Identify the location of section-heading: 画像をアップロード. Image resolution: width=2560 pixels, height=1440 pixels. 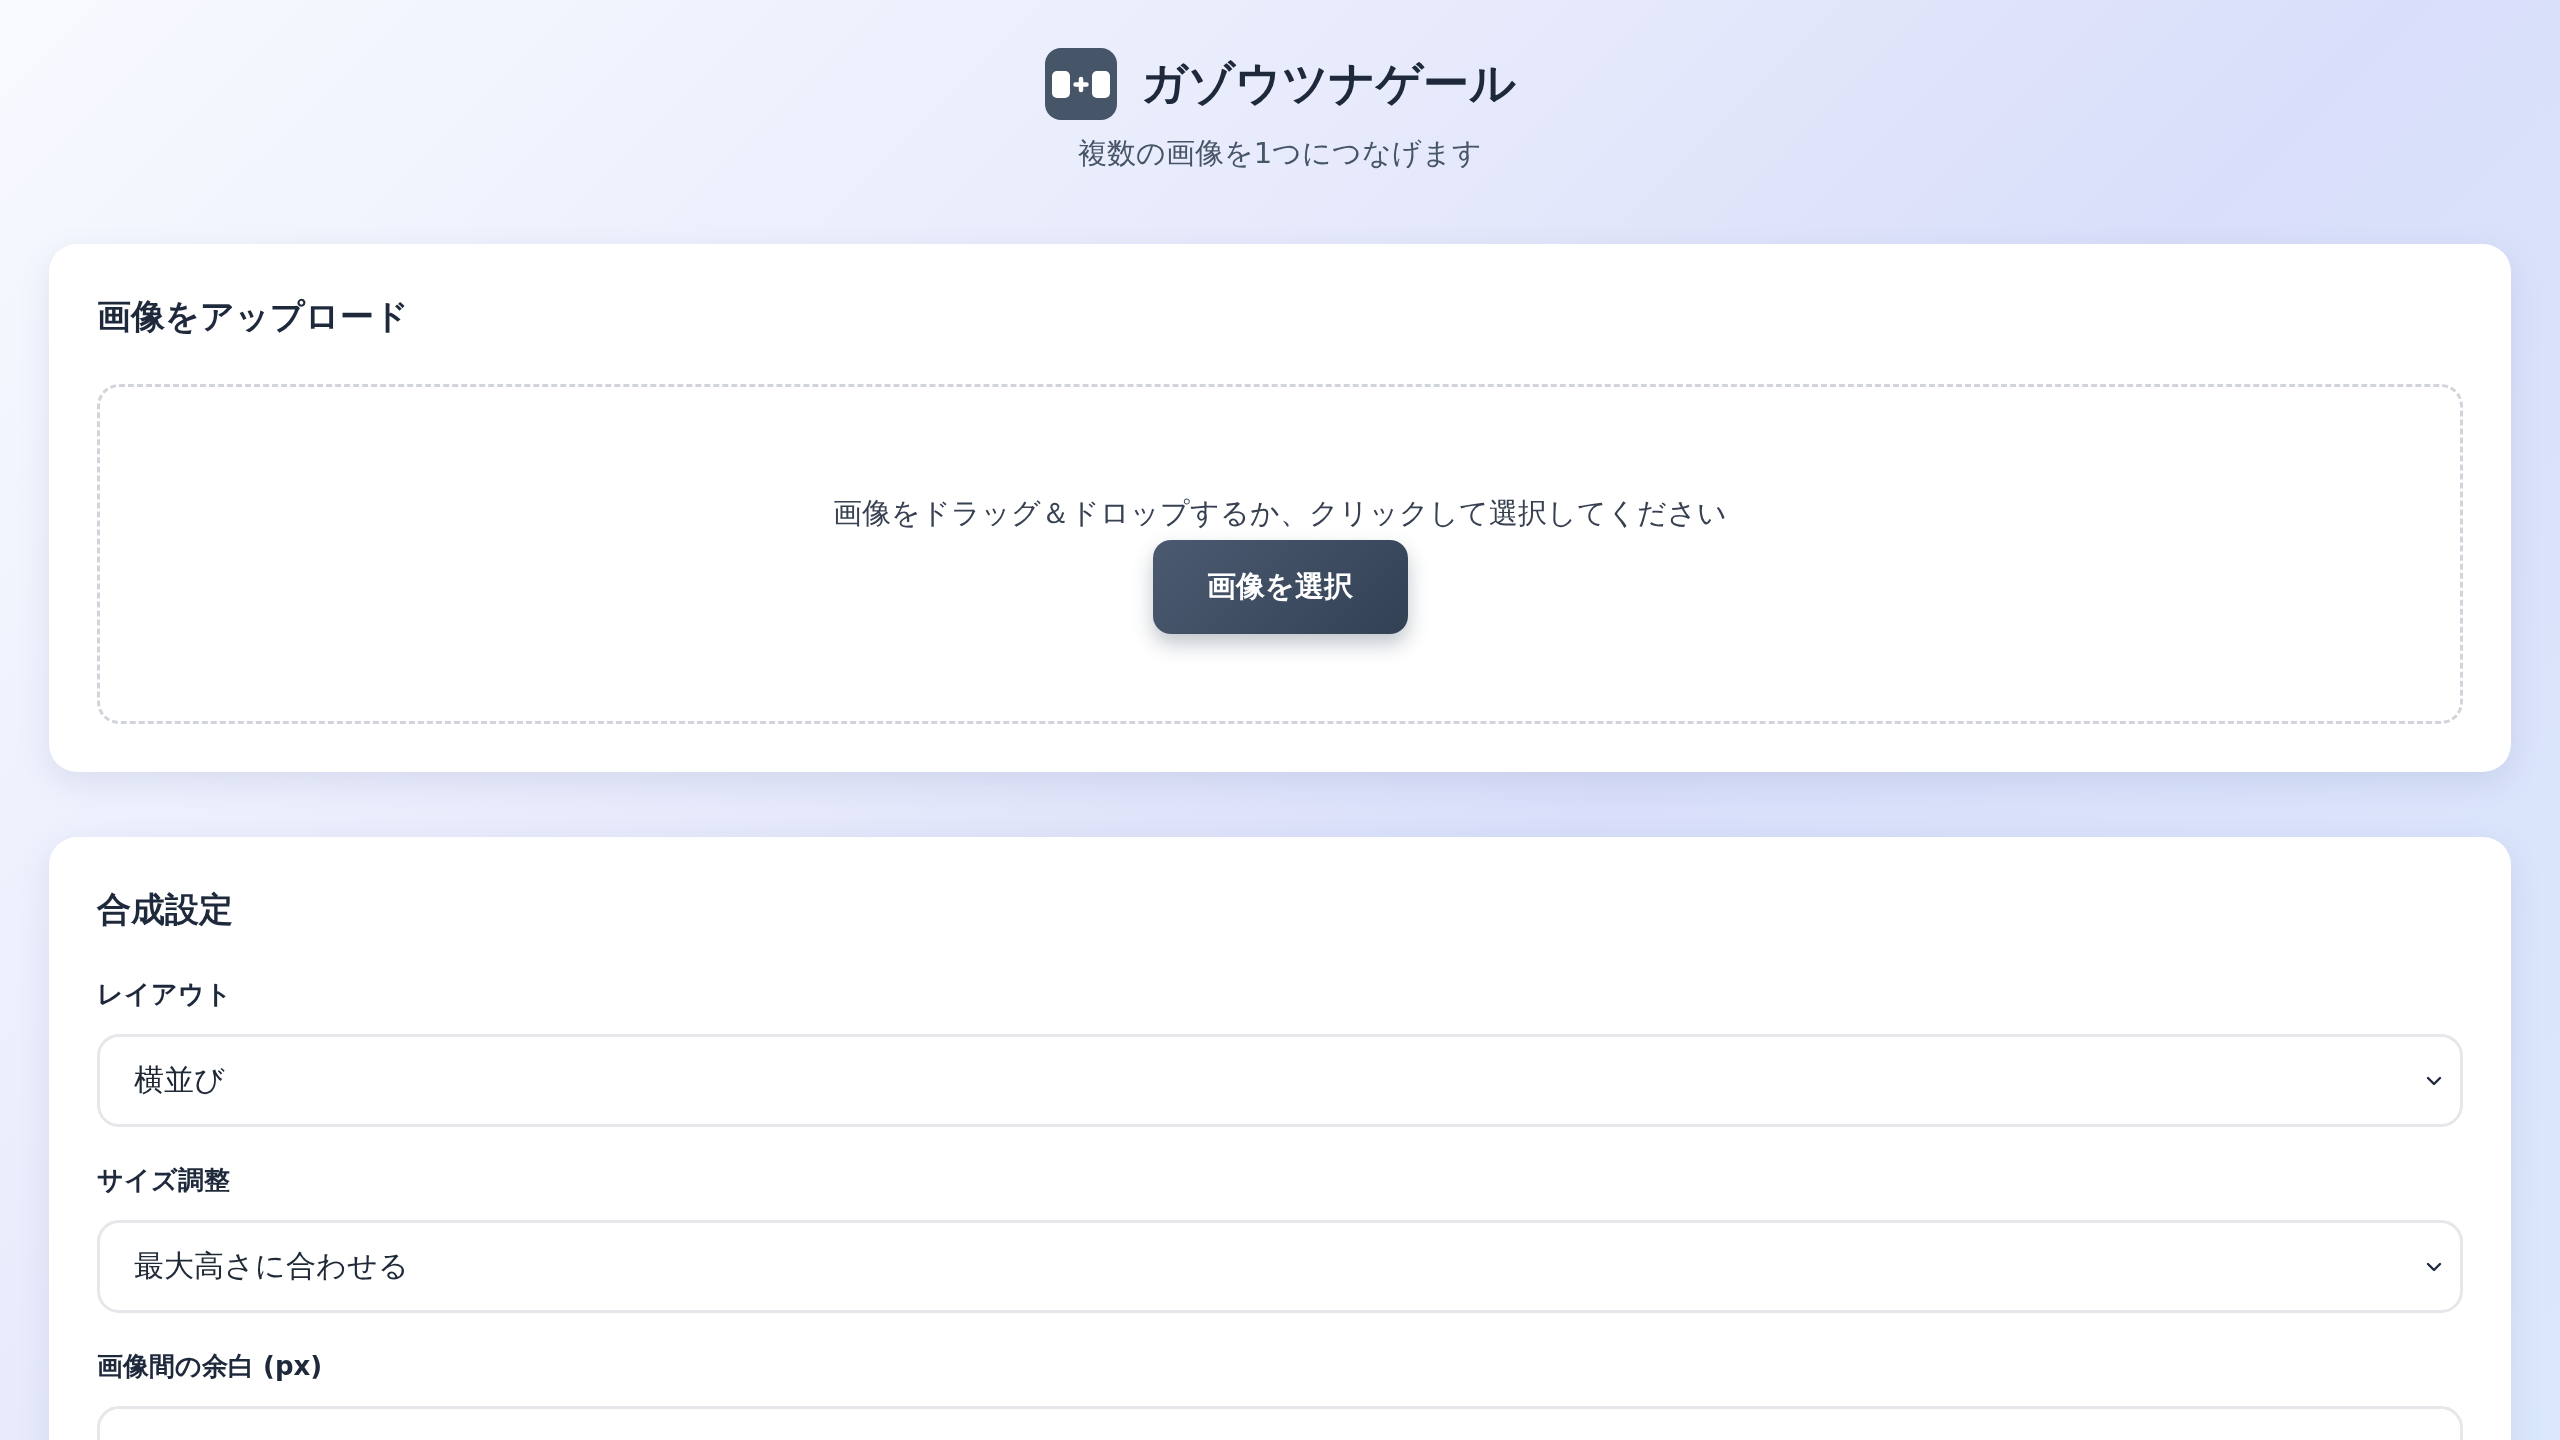
(253, 316).